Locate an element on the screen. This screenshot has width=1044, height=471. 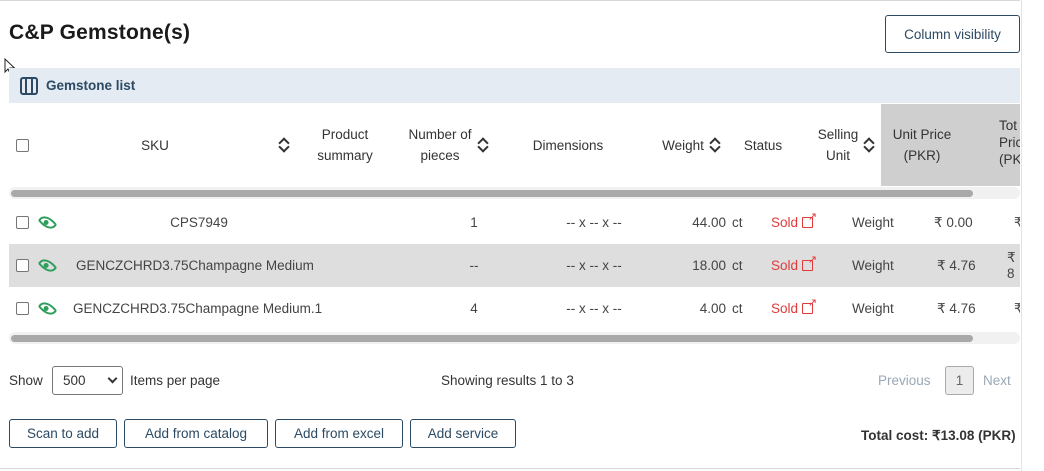
table-scrollbar-bottom is located at coordinates (514, 338).